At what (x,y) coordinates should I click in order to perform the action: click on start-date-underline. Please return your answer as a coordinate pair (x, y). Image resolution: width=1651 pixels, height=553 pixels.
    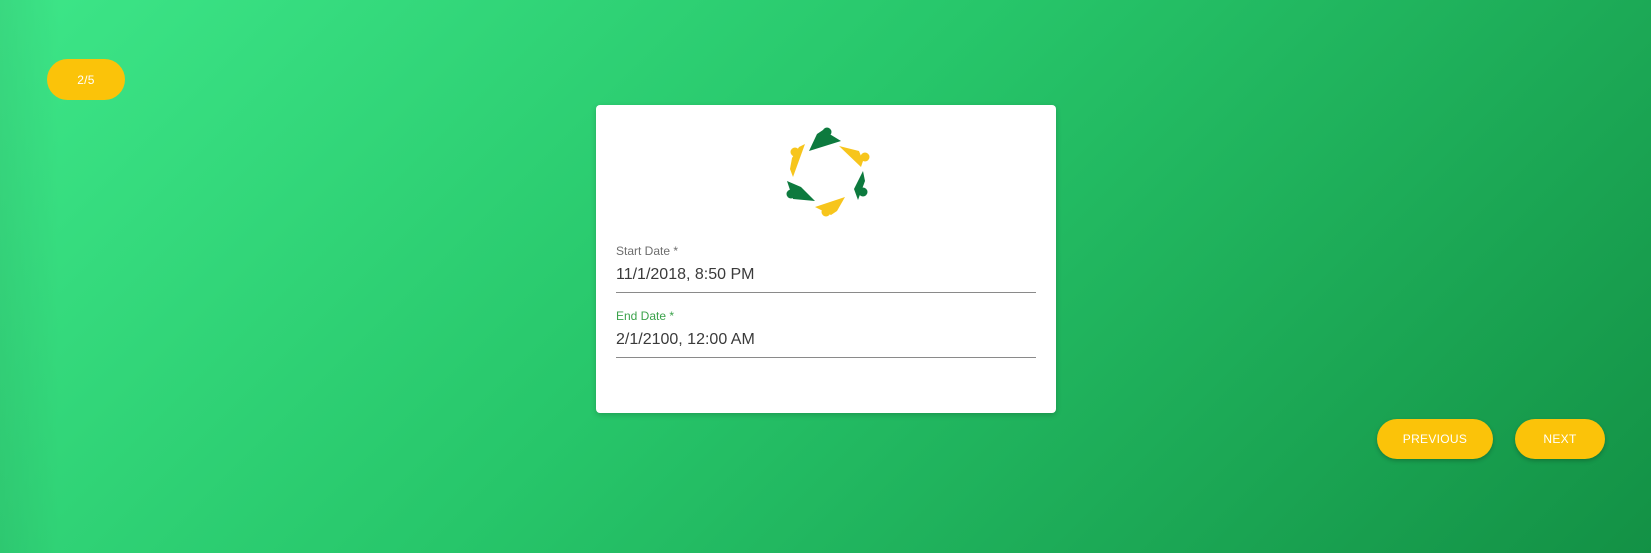
    Looking at the image, I should click on (826, 292).